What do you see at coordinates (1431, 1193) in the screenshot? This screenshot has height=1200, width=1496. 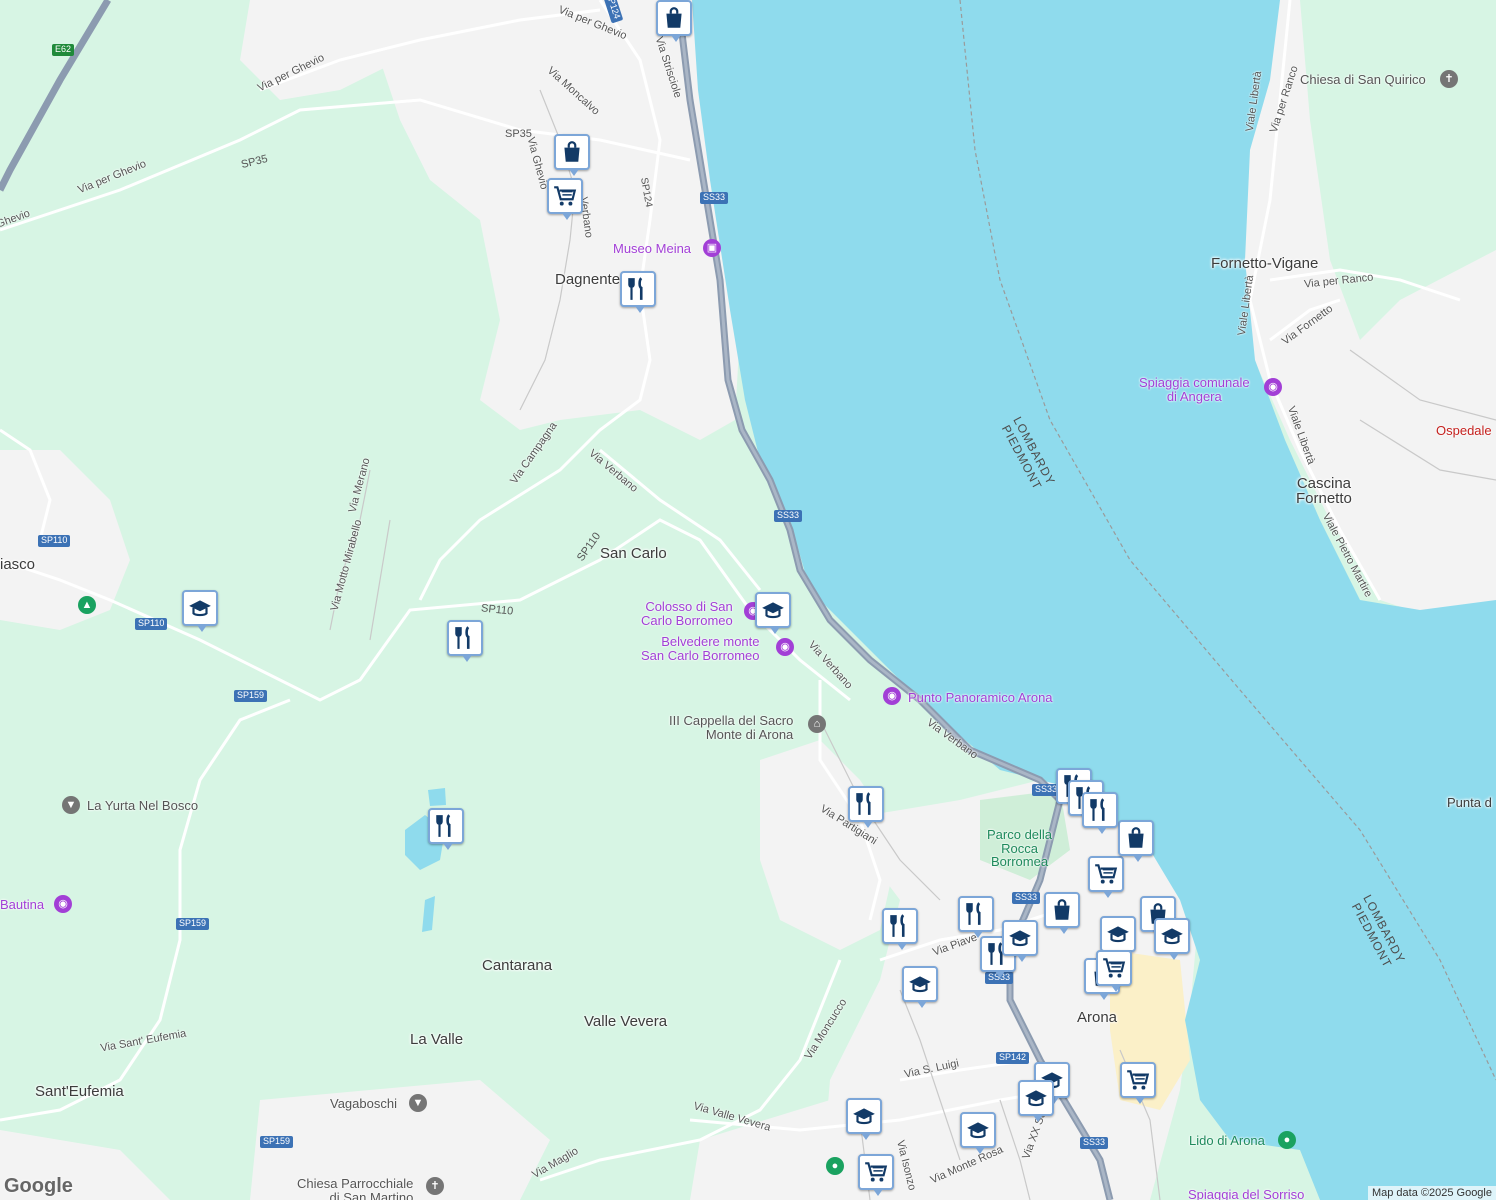 I see `map-attribution: Map data ©2025 Google` at bounding box center [1431, 1193].